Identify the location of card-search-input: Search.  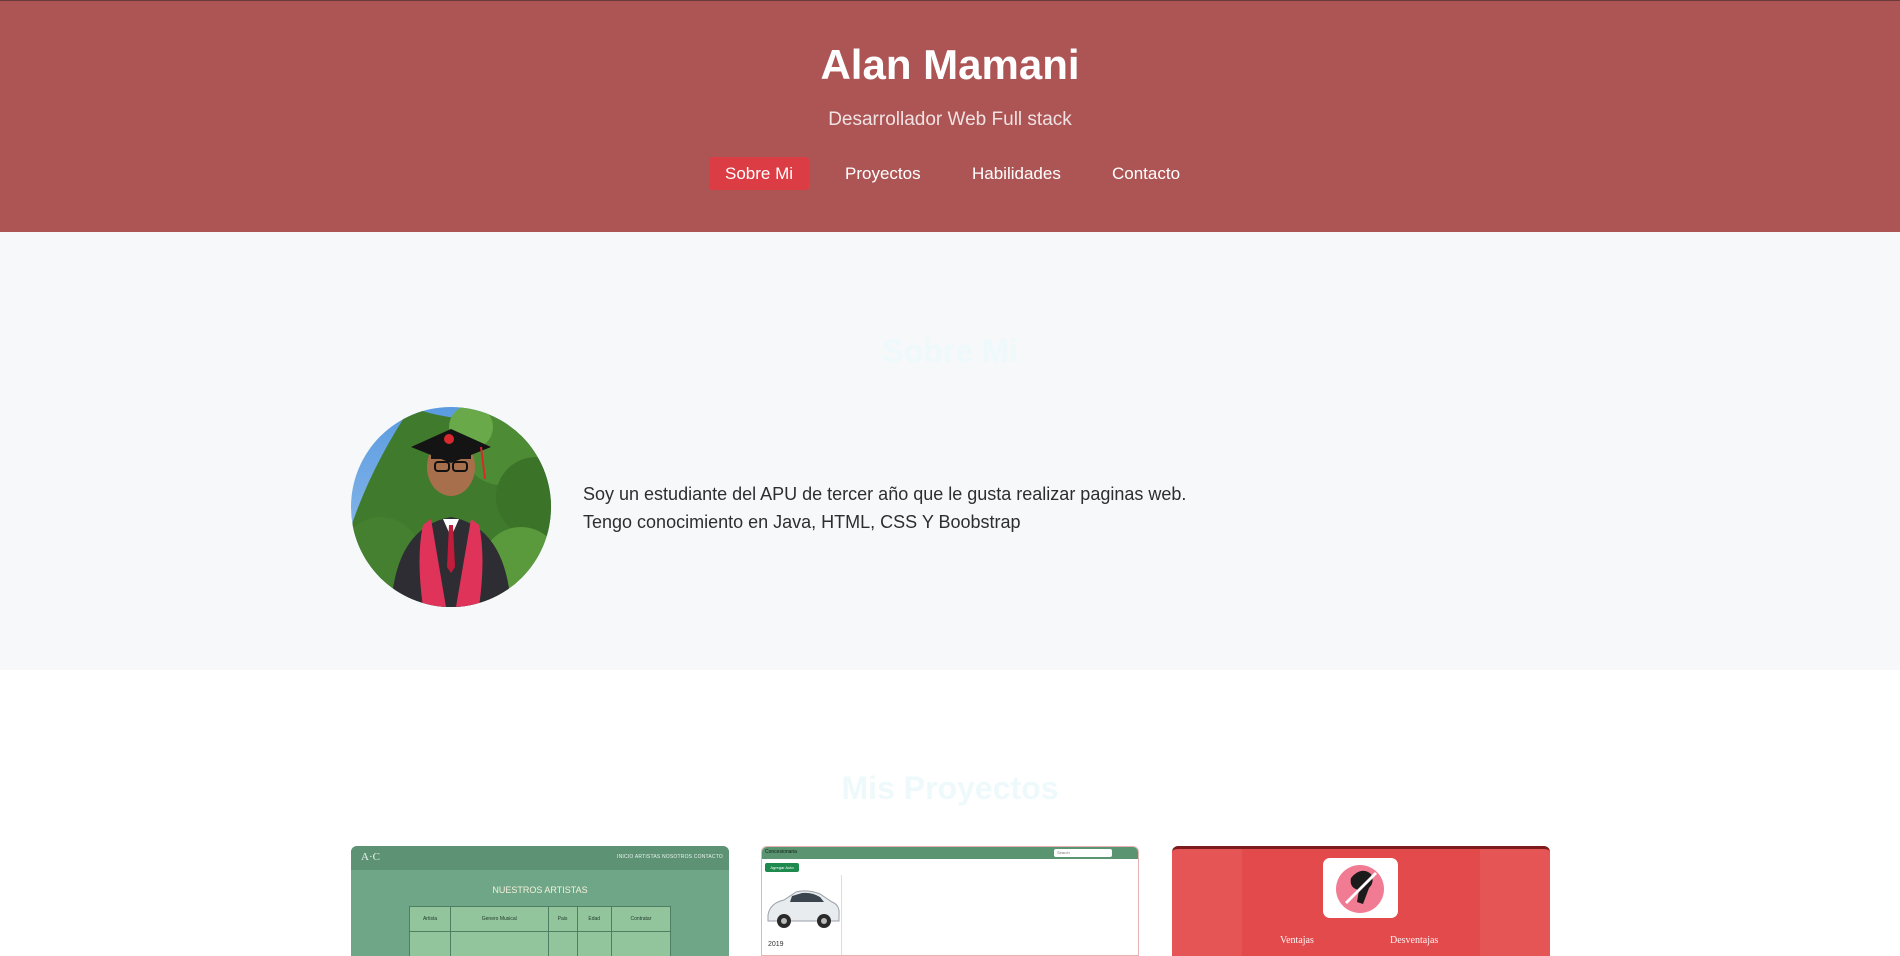
(1083, 853).